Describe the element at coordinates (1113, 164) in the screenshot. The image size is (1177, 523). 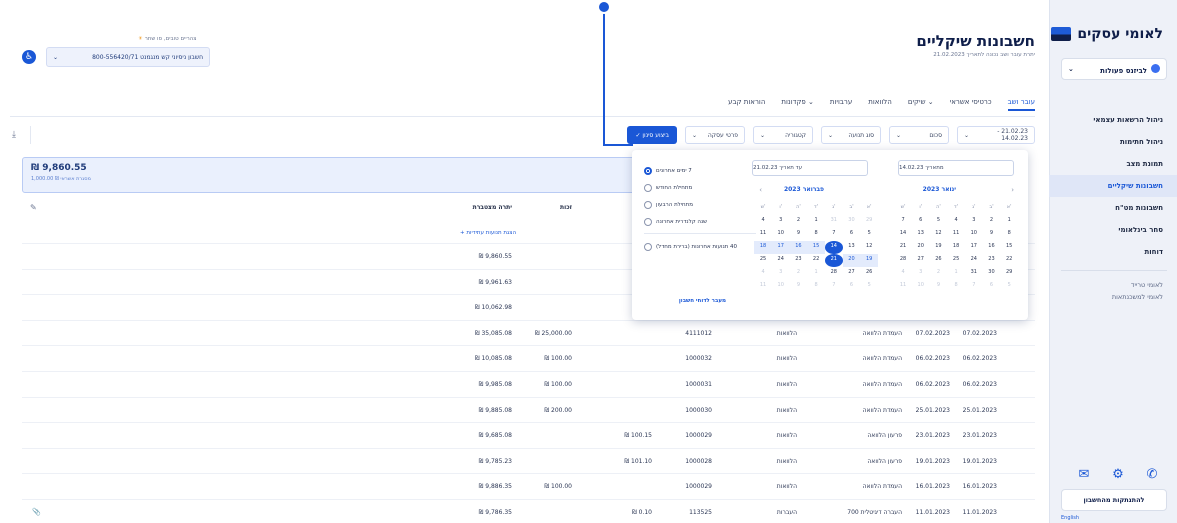
I see `sidebar-item-snapshot: תמונת מצב` at that location.